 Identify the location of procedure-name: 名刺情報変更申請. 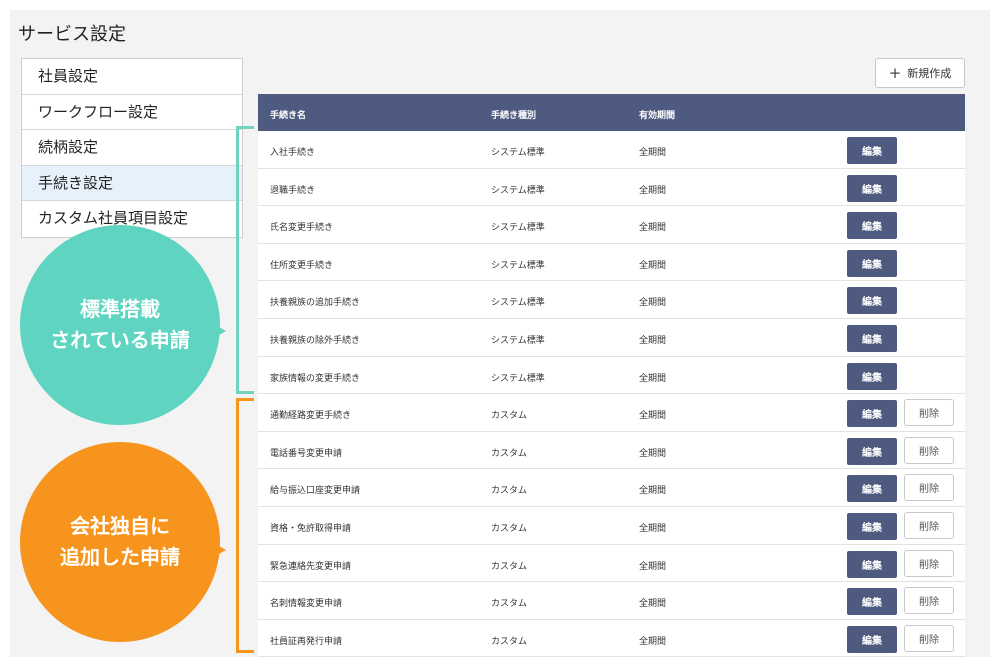
(306, 604).